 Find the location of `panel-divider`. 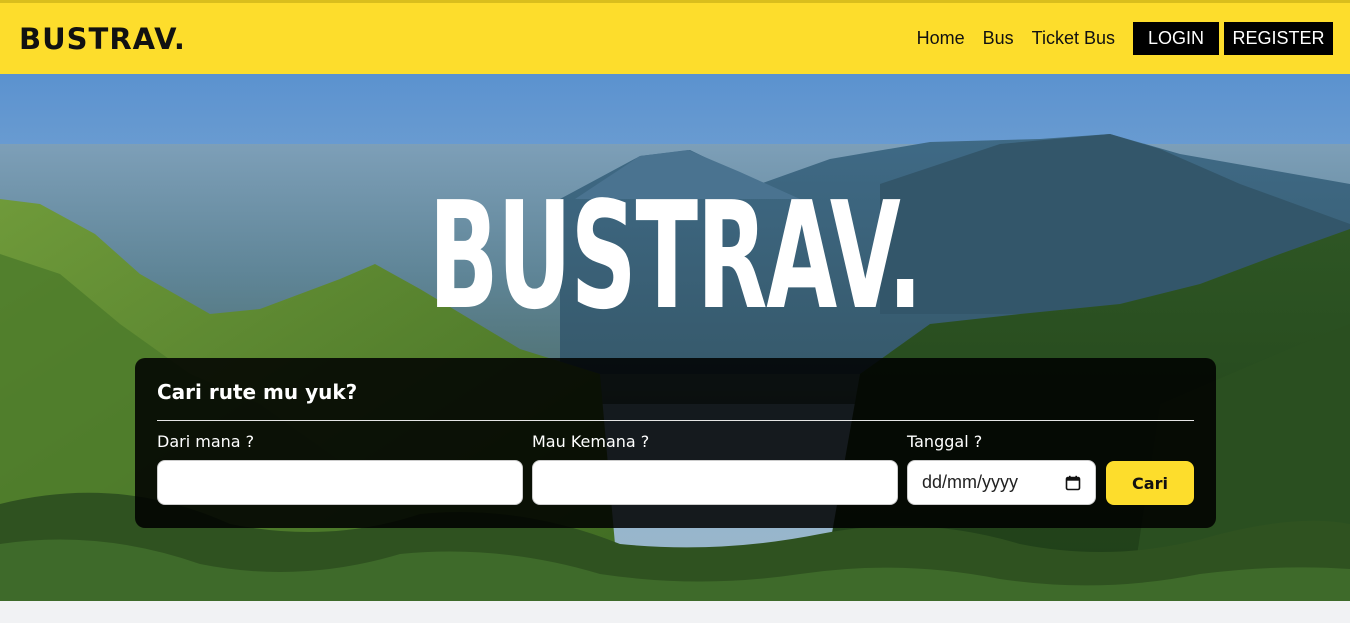

panel-divider is located at coordinates (675, 420).